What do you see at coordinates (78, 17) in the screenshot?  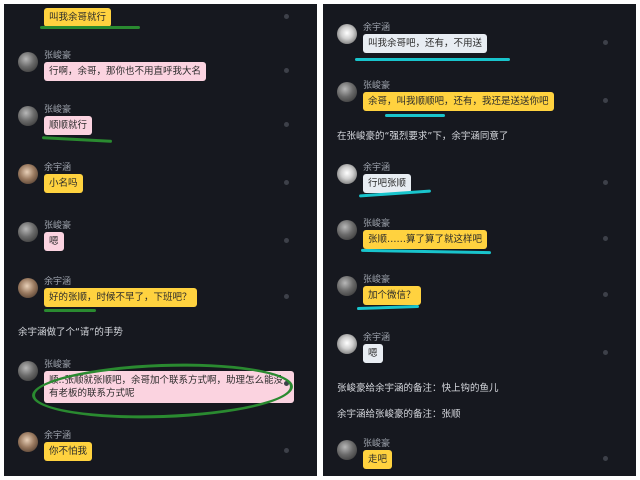 I see `message-bubble: 叫我余哥就行` at bounding box center [78, 17].